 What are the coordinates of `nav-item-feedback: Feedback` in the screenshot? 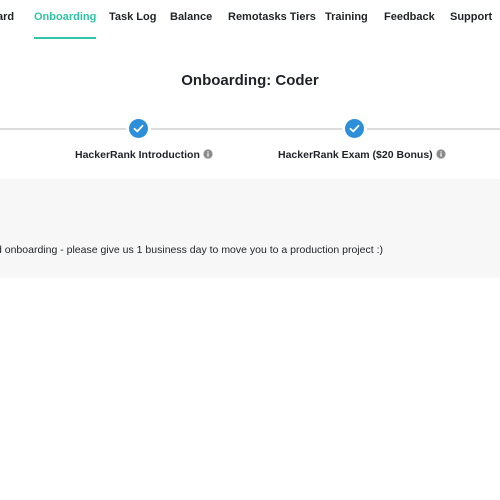 It's located at (409, 24).